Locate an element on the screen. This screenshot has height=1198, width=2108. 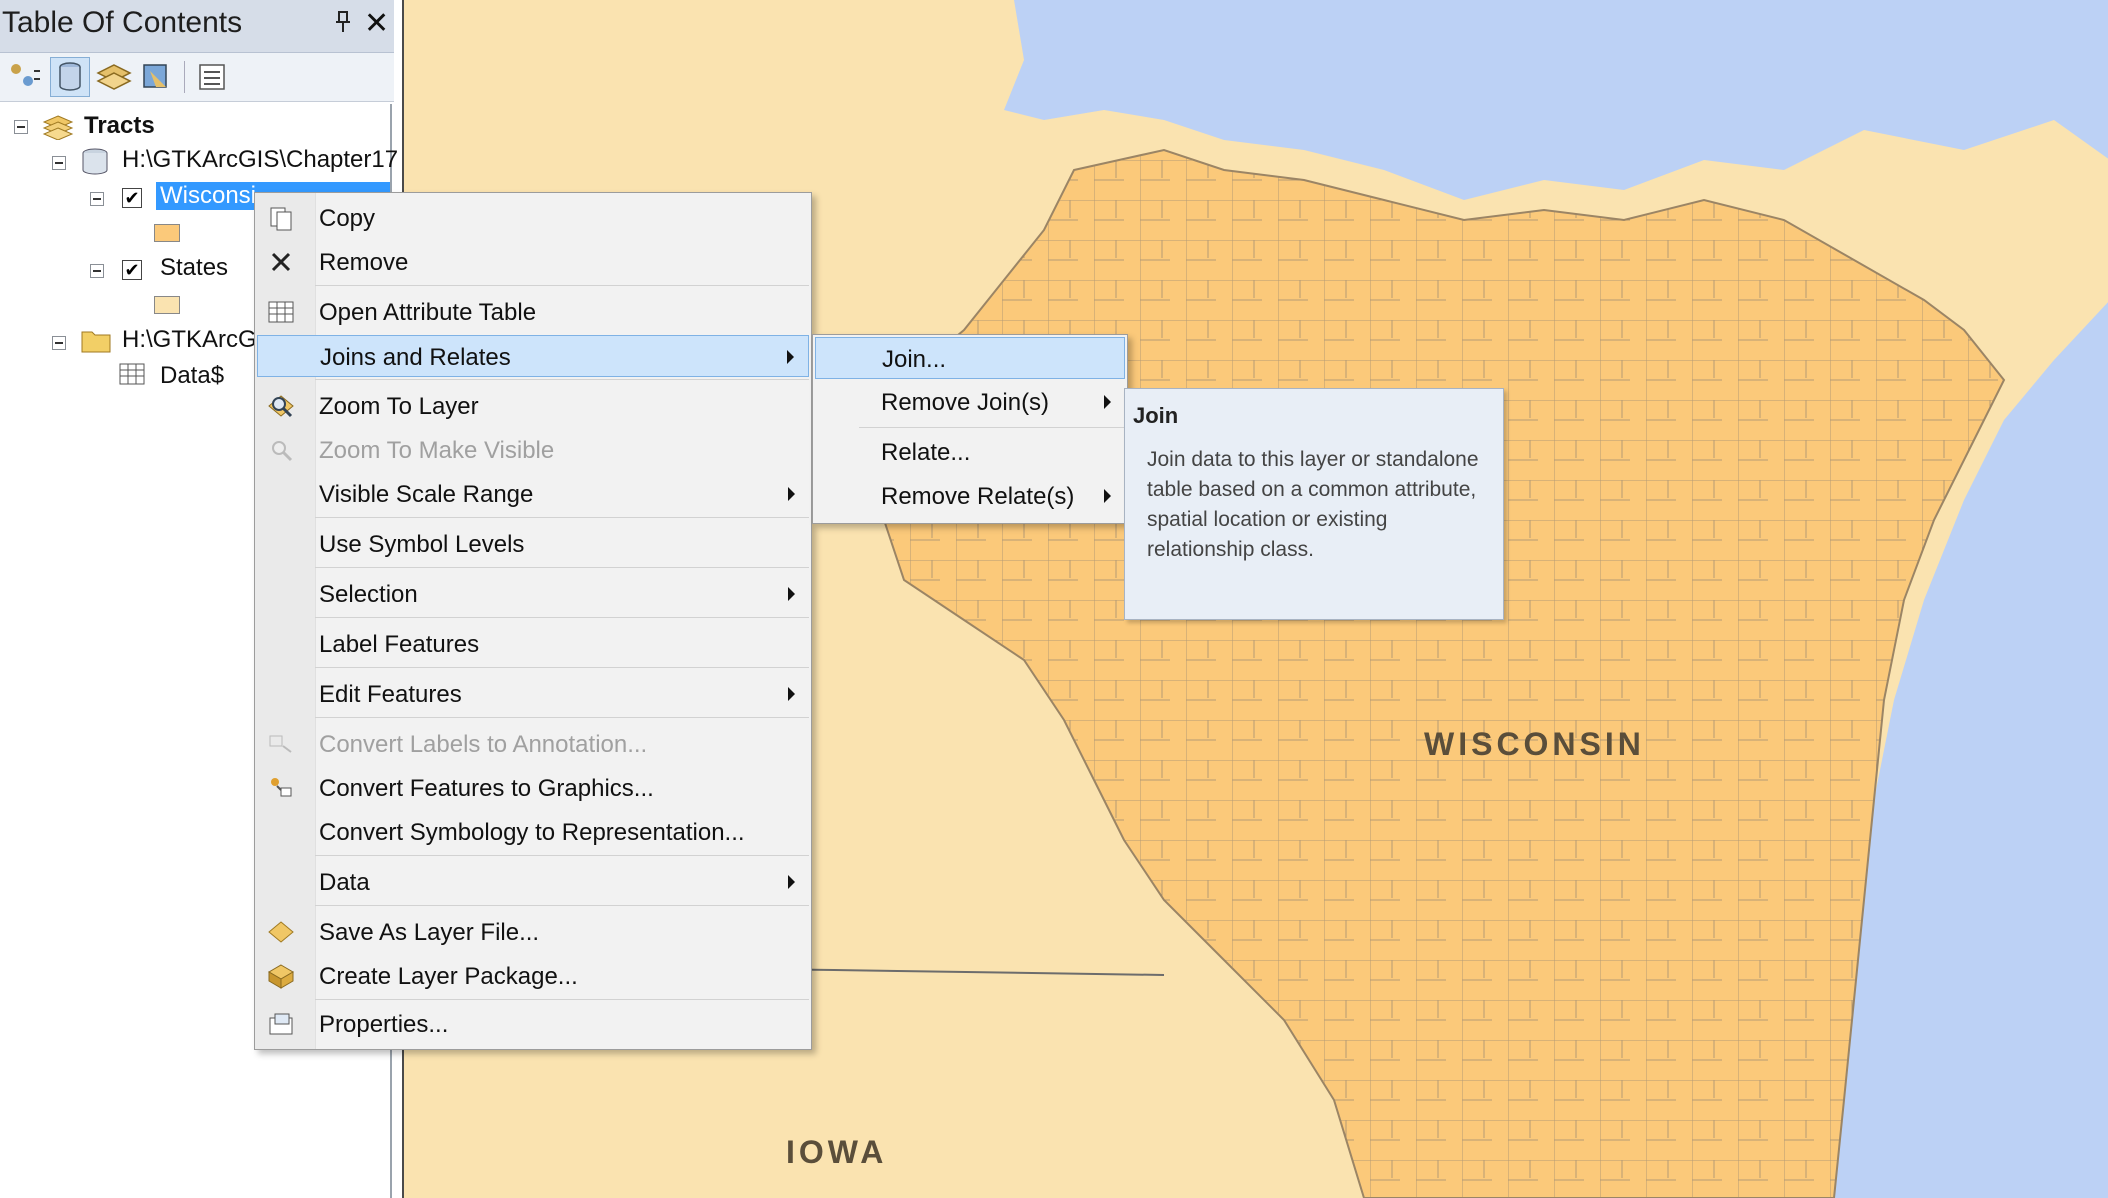
submenu-item-remove-relates: Remove Relate(s) is located at coordinates (970, 496).